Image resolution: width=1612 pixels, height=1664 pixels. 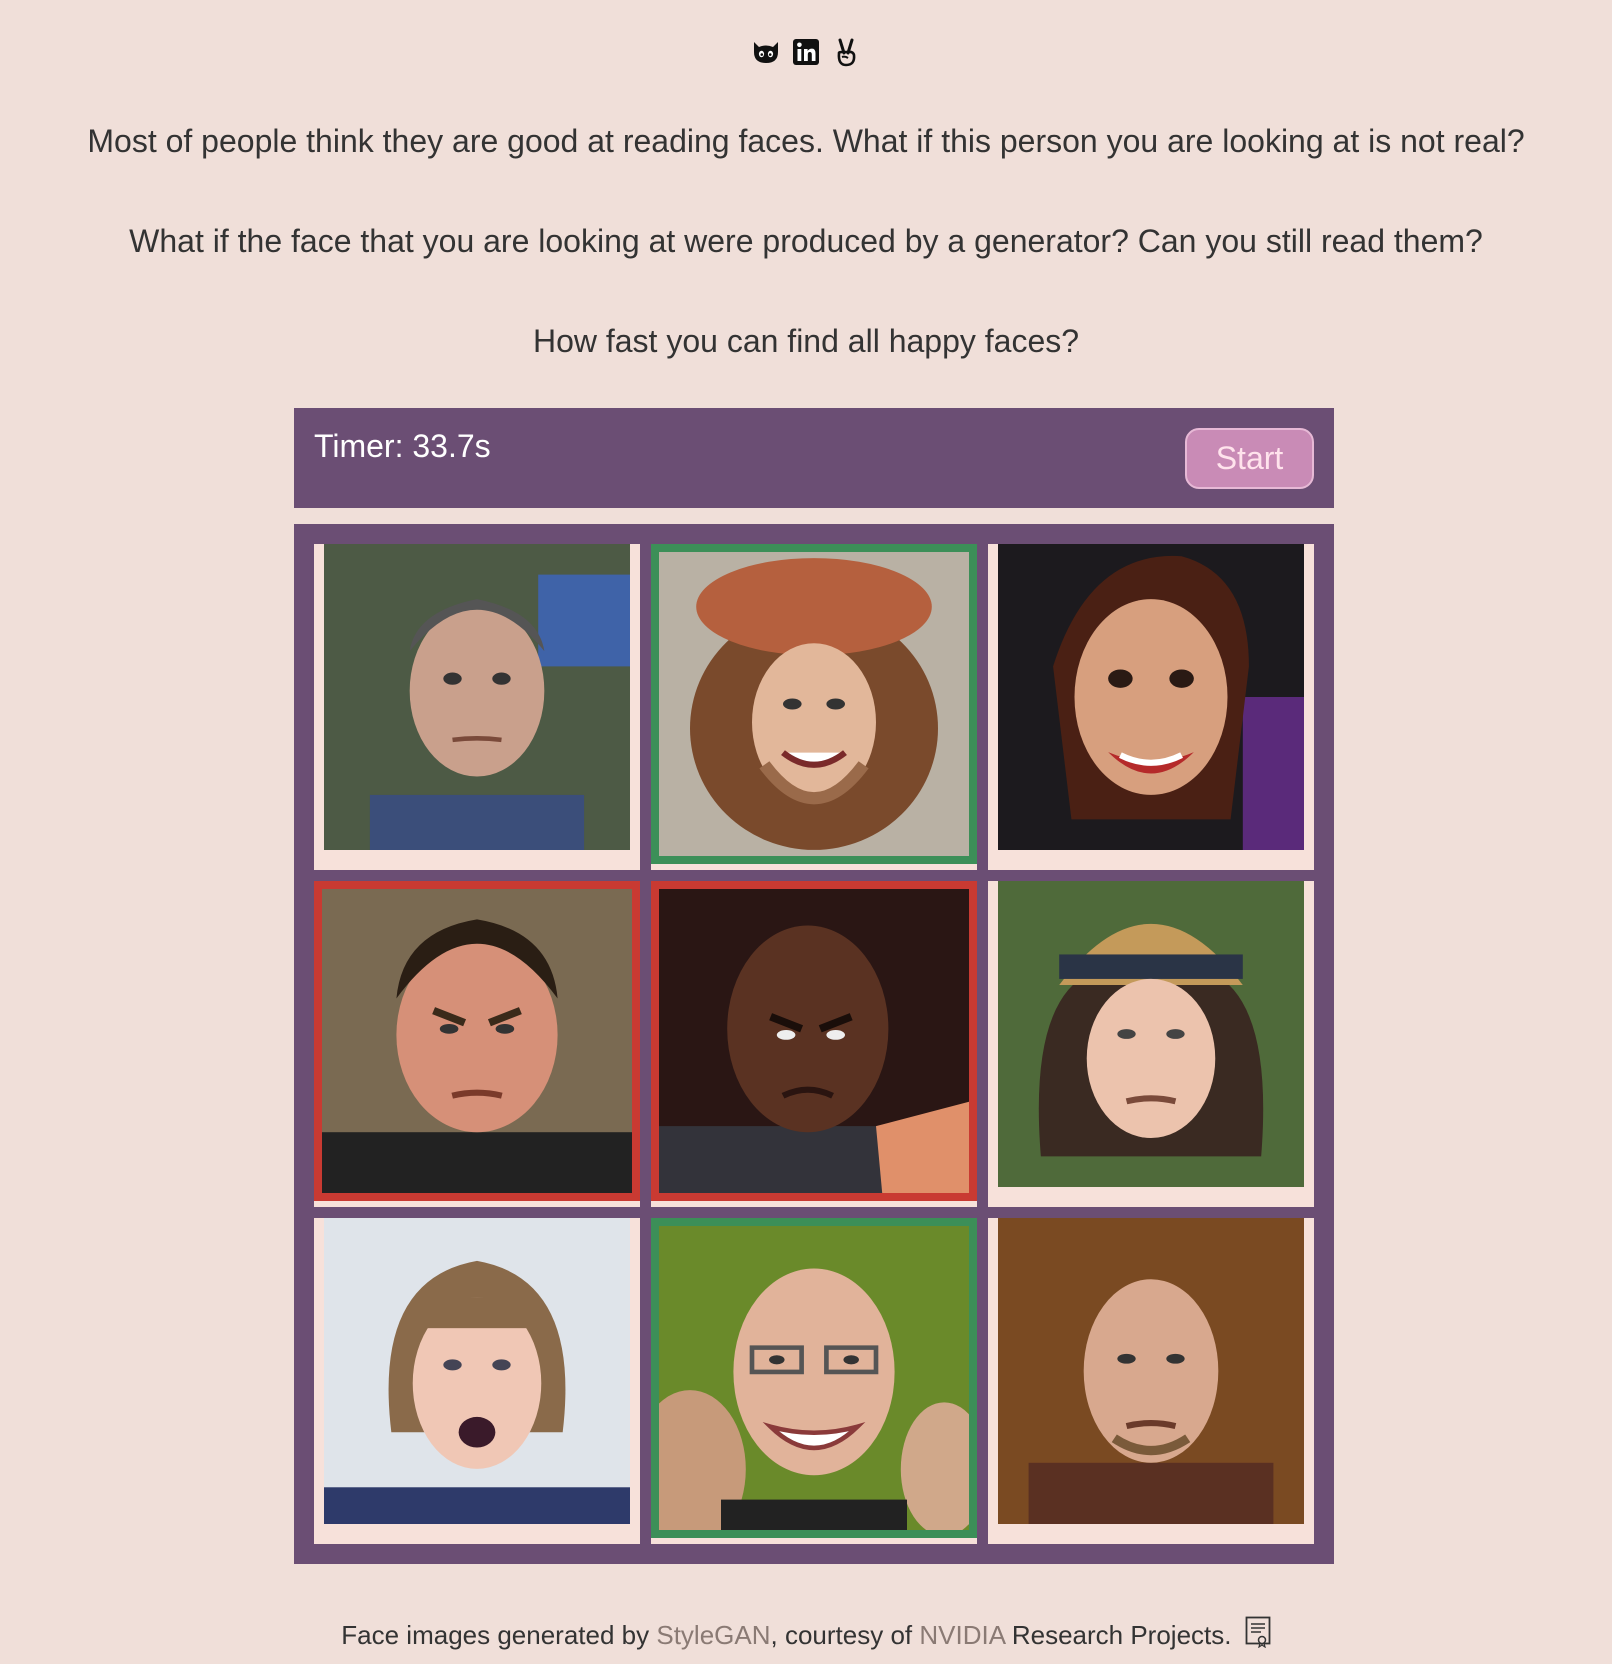 I want to click on nvidia-link: NVIDIA, so click(x=961, y=1635).